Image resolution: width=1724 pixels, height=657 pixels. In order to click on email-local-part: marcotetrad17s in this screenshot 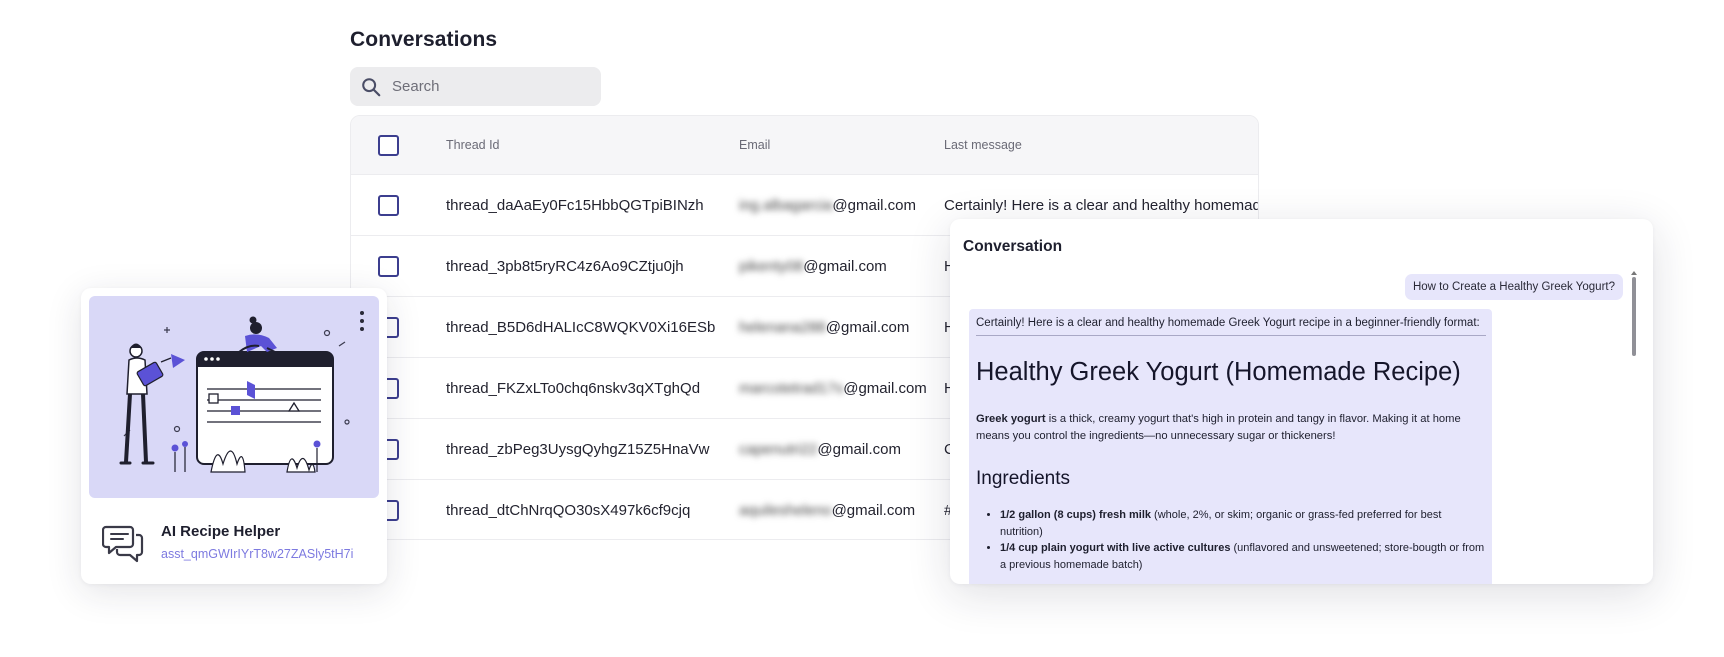, I will do `click(791, 388)`.